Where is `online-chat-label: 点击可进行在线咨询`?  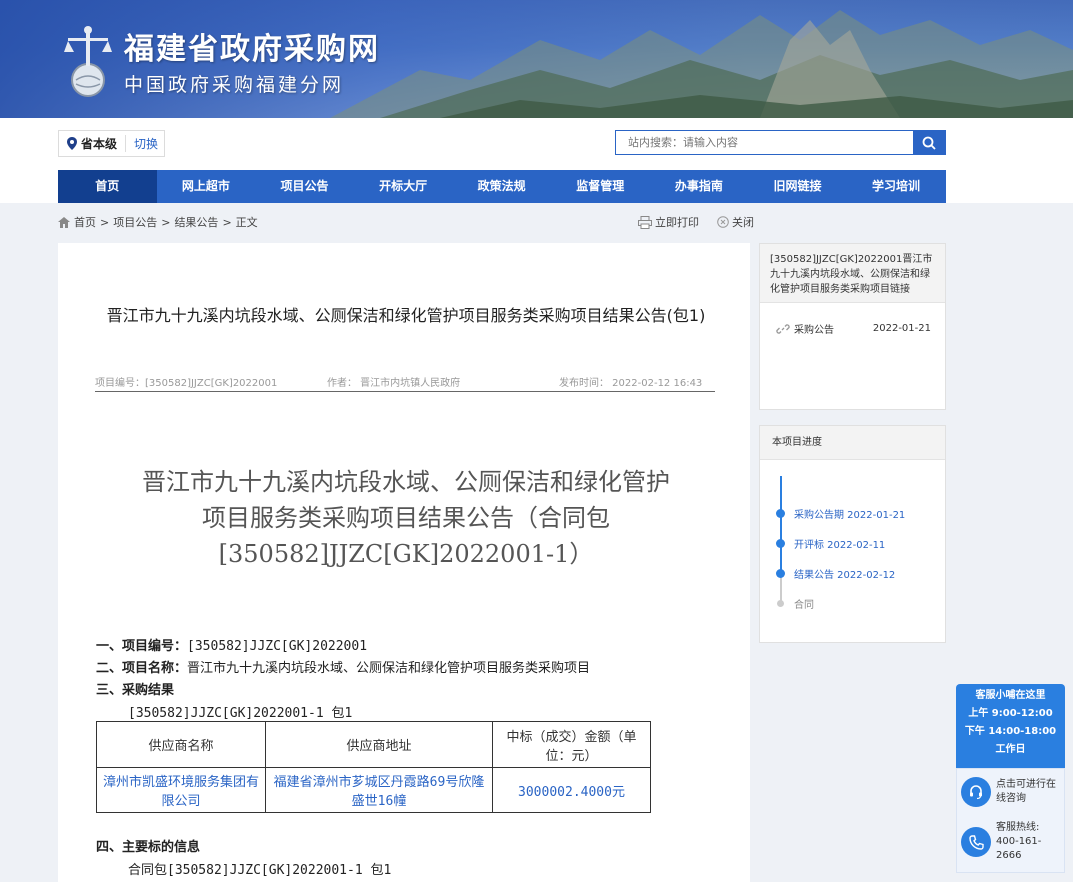
online-chat-label: 点击可进行在线咨询 is located at coordinates (1026, 791).